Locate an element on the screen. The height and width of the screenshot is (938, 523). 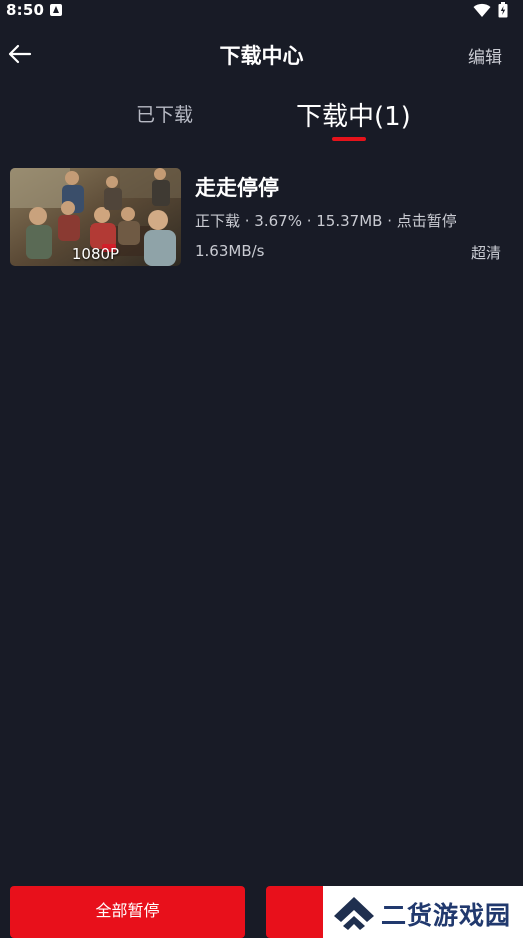
tab-downloading: 下载中(1) is located at coordinates (353, 114).